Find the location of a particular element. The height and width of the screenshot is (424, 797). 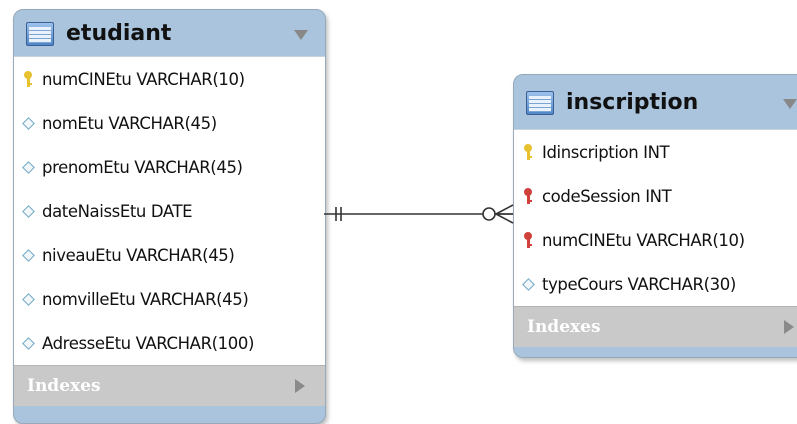

optional-circle-icon is located at coordinates (489, 214).